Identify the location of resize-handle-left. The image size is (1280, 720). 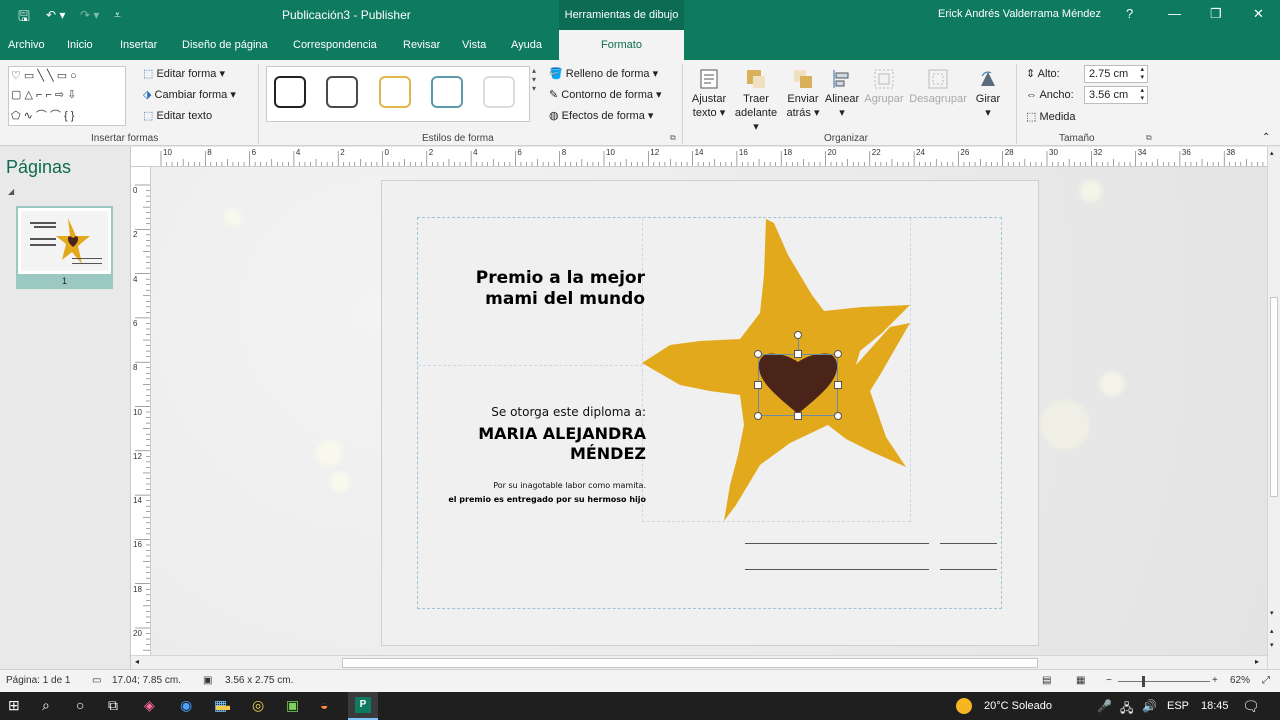
(758, 385).